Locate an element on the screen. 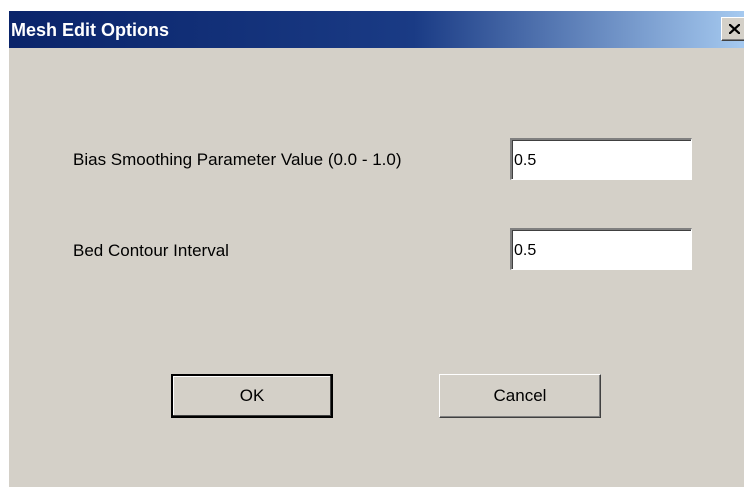 Image resolution: width=744 pixels, height=487 pixels. cancel-button: Cancel is located at coordinates (520, 396).